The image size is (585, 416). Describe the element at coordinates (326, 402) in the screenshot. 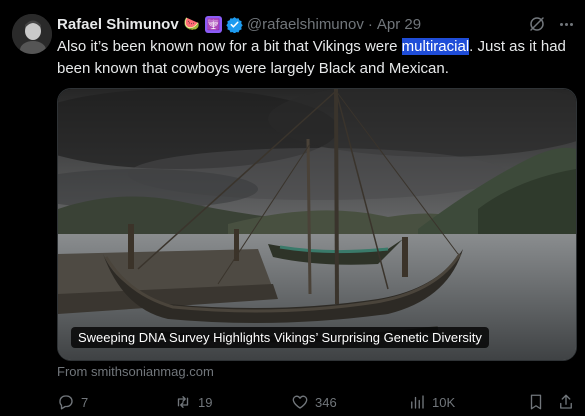

I see `like-count: 346` at that location.